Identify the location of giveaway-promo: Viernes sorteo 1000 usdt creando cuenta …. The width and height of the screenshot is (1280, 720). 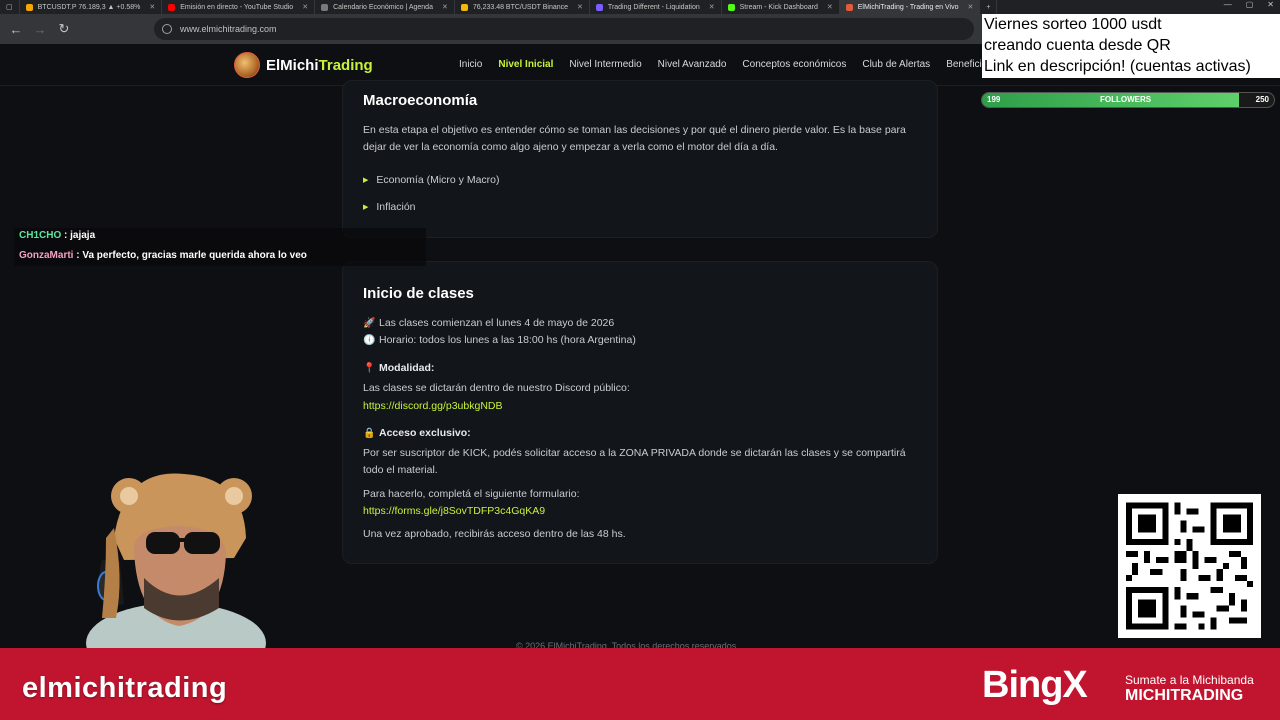
(1131, 46).